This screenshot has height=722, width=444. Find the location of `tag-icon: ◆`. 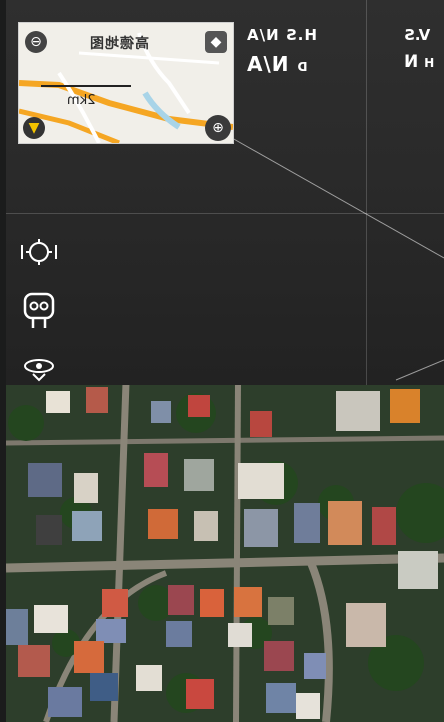

tag-icon: ◆ is located at coordinates (216, 42).